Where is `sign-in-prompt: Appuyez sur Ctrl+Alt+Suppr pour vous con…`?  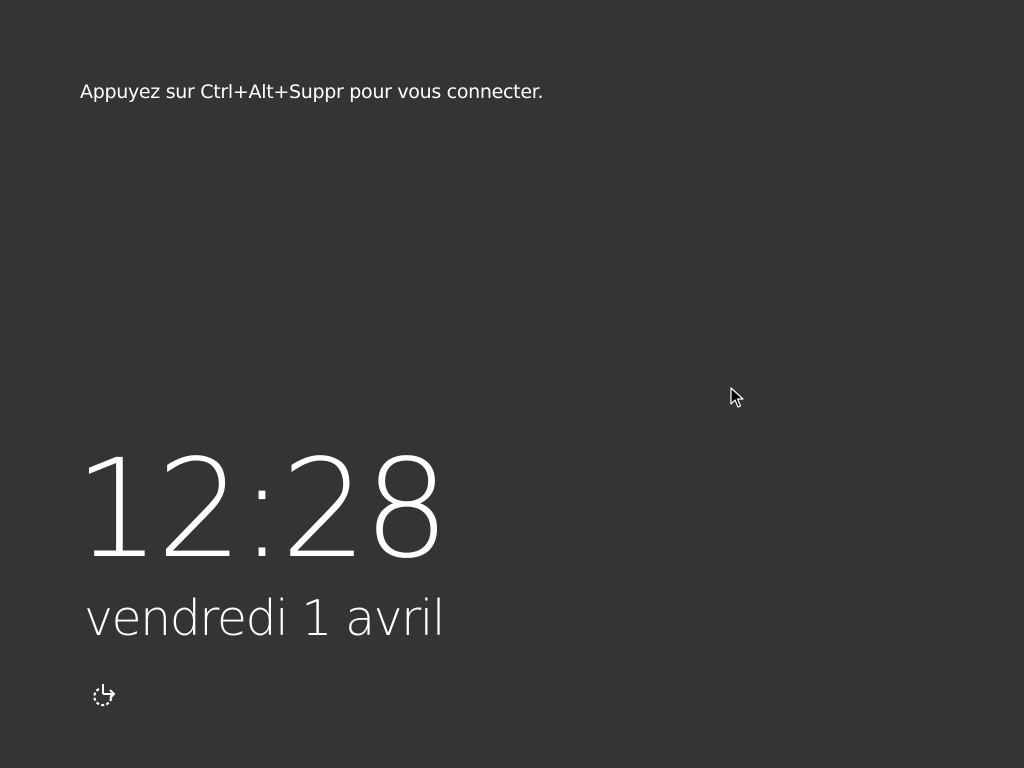 sign-in-prompt: Appuyez sur Ctrl+Alt+Suppr pour vous con… is located at coordinates (312, 92).